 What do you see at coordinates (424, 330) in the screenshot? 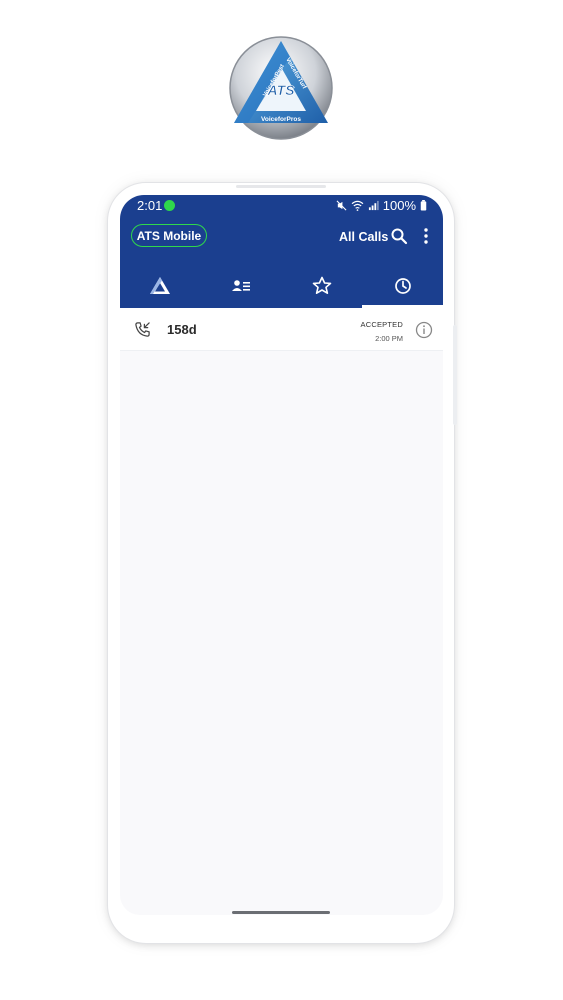
I see `info-icon` at bounding box center [424, 330].